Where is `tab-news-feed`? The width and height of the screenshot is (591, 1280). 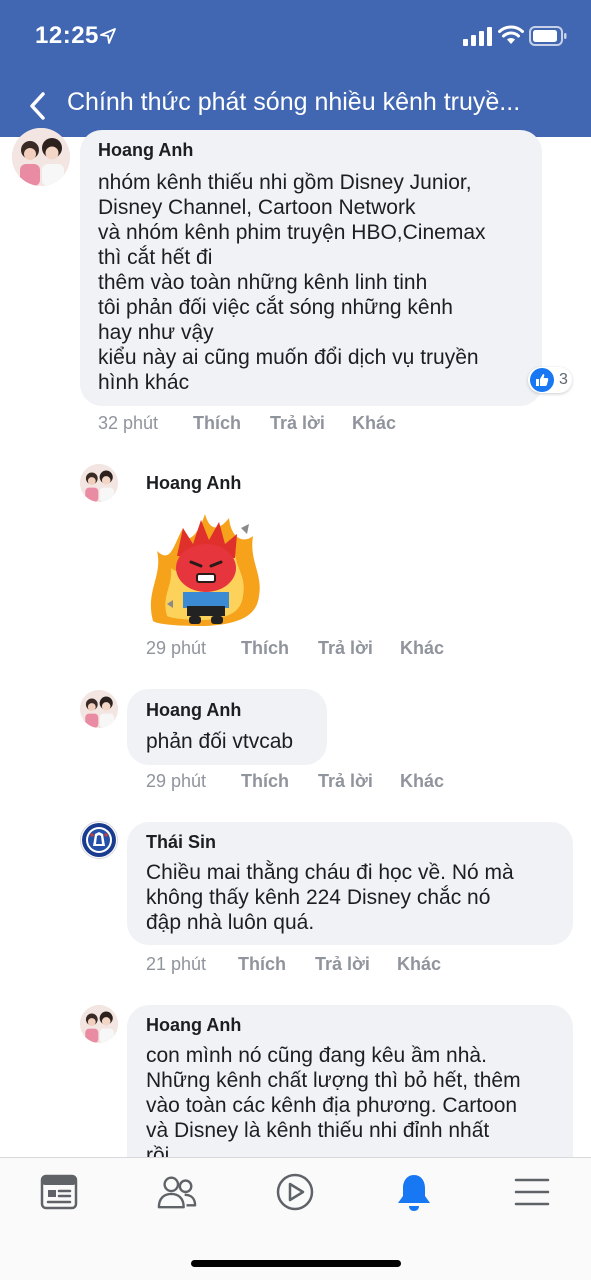 tab-news-feed is located at coordinates (59, 1192).